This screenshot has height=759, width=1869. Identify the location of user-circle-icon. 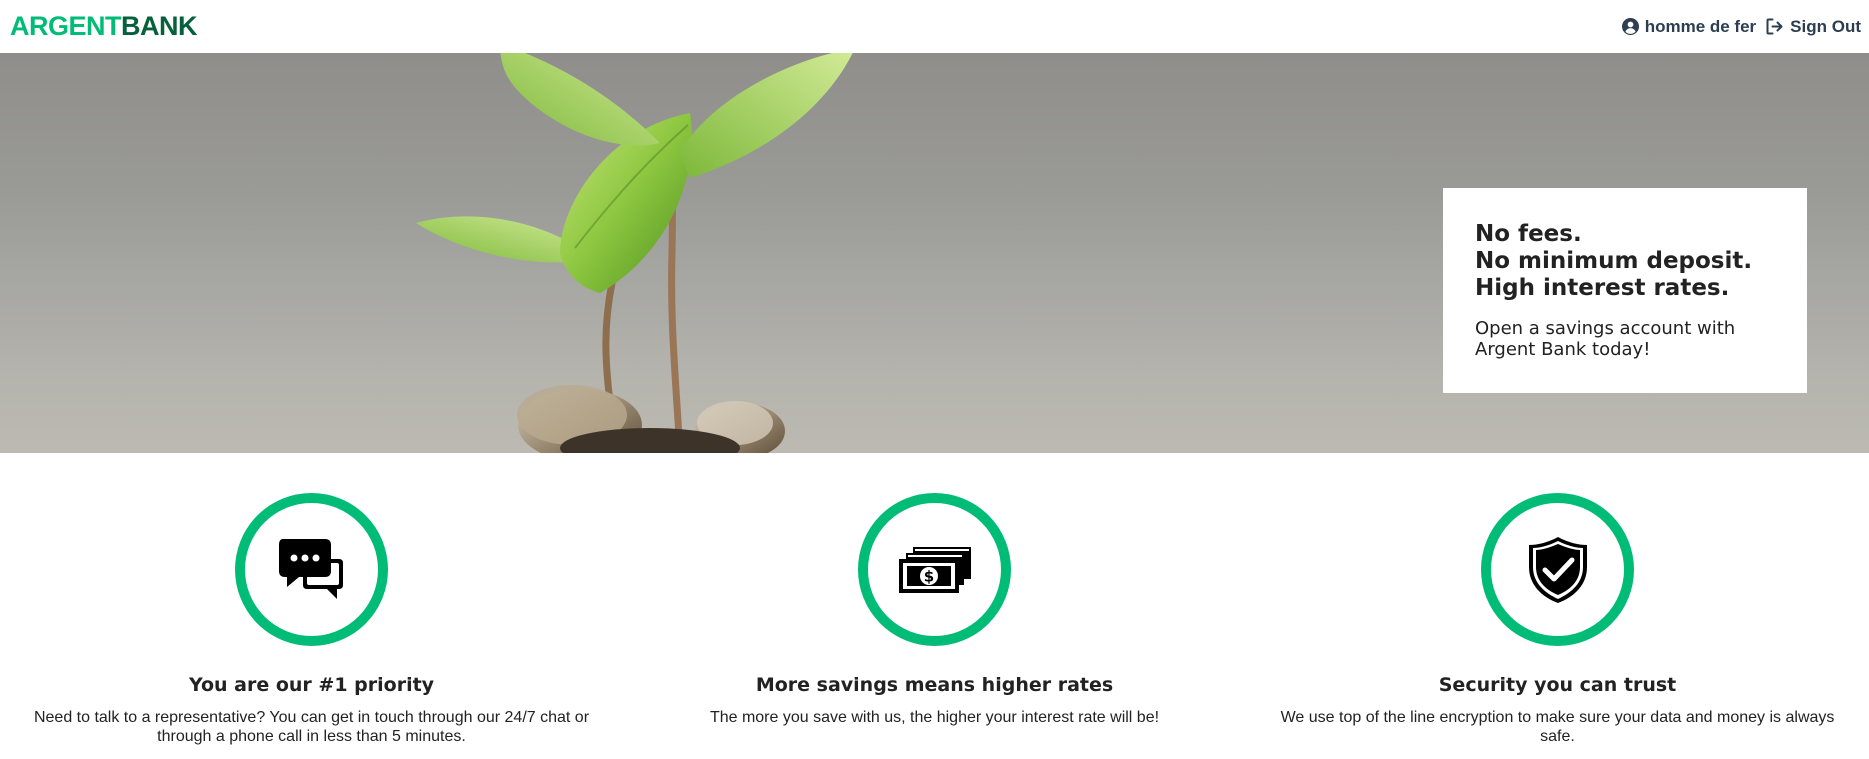
(1630, 26).